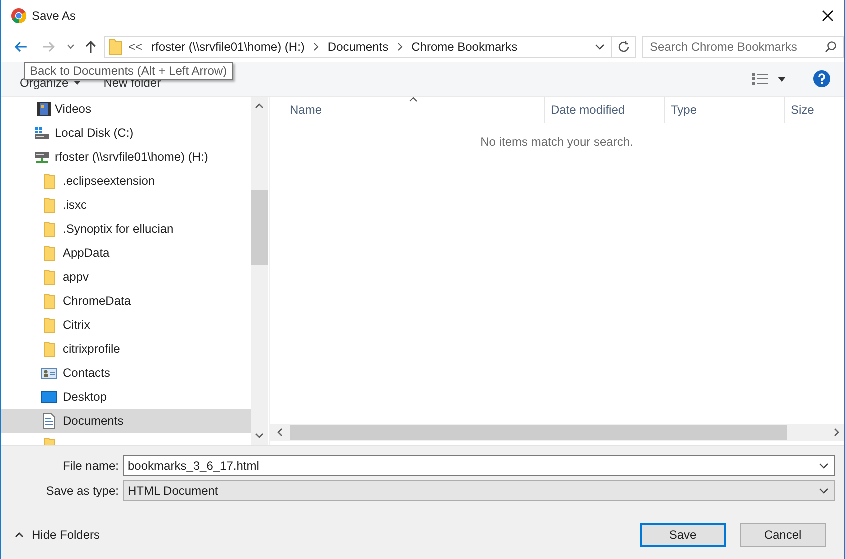 Image resolution: width=845 pixels, height=559 pixels. What do you see at coordinates (126, 325) in the screenshot?
I see `sidebar-item: Citrix` at bounding box center [126, 325].